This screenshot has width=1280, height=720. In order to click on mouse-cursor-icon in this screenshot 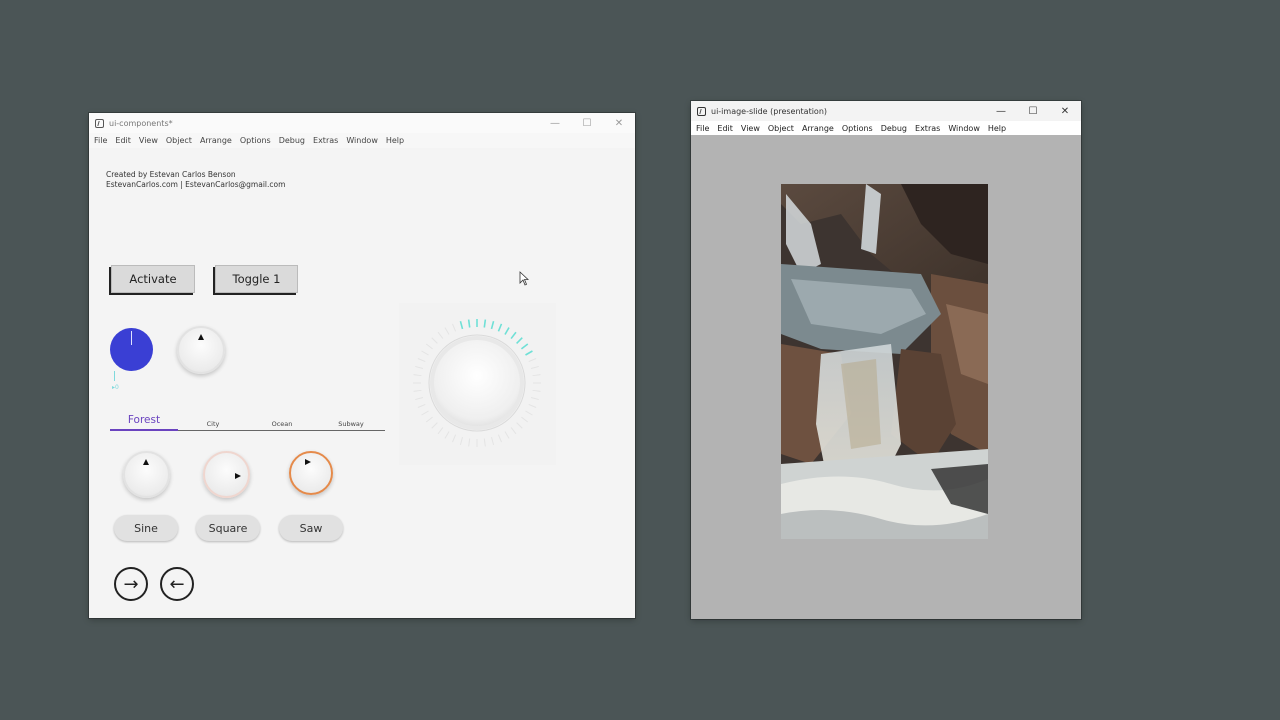, I will do `click(524, 278)`.